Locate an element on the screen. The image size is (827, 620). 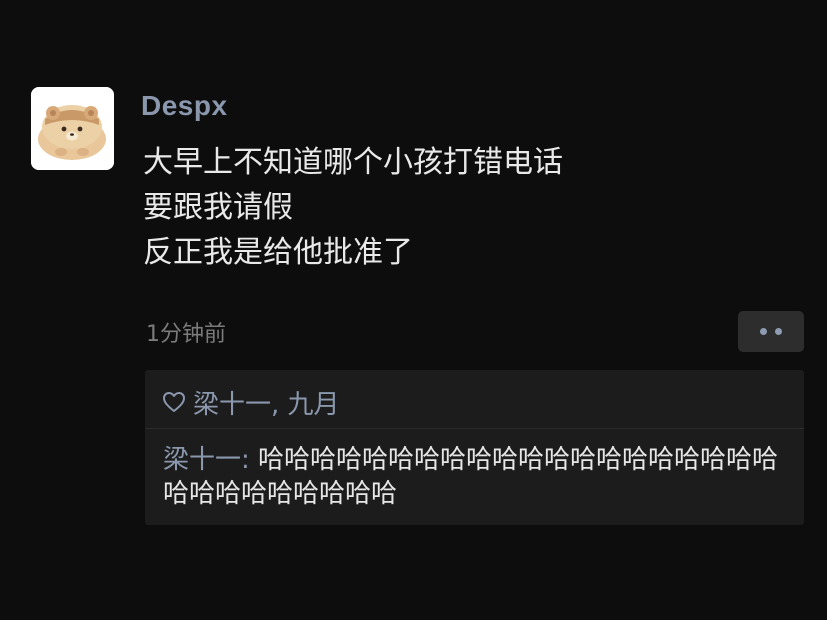
post-content-line: 大早上不知道哪个小孩打错电话 is located at coordinates (353, 162).